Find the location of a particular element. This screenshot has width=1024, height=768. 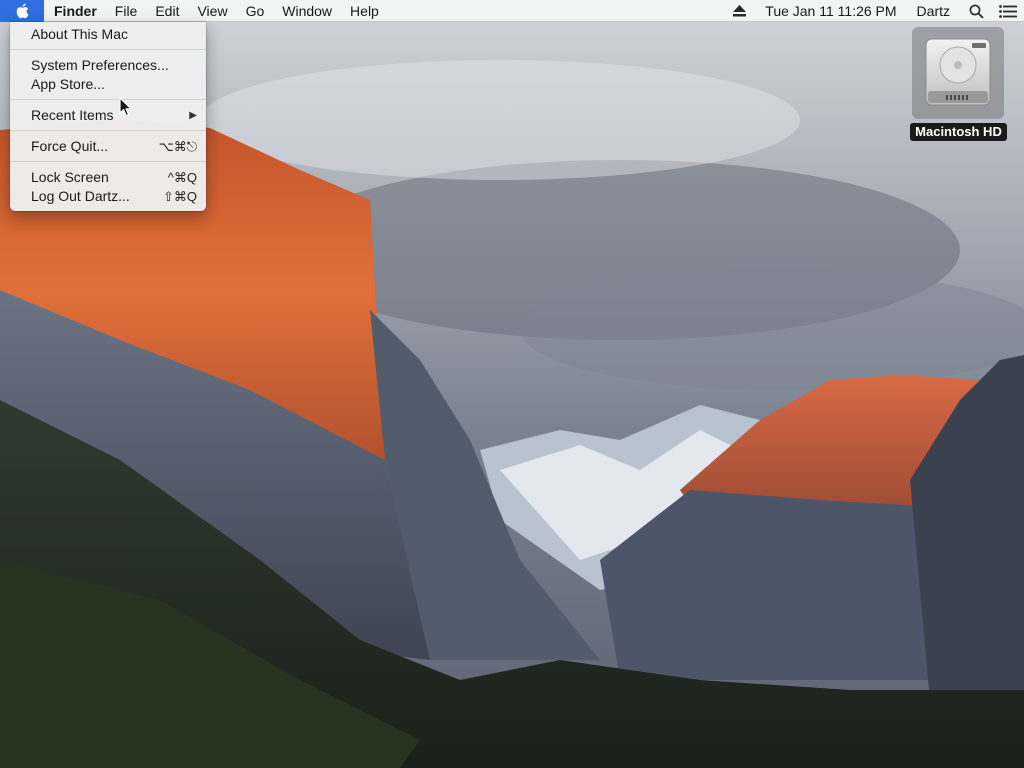

apple-icon is located at coordinates (22, 10).